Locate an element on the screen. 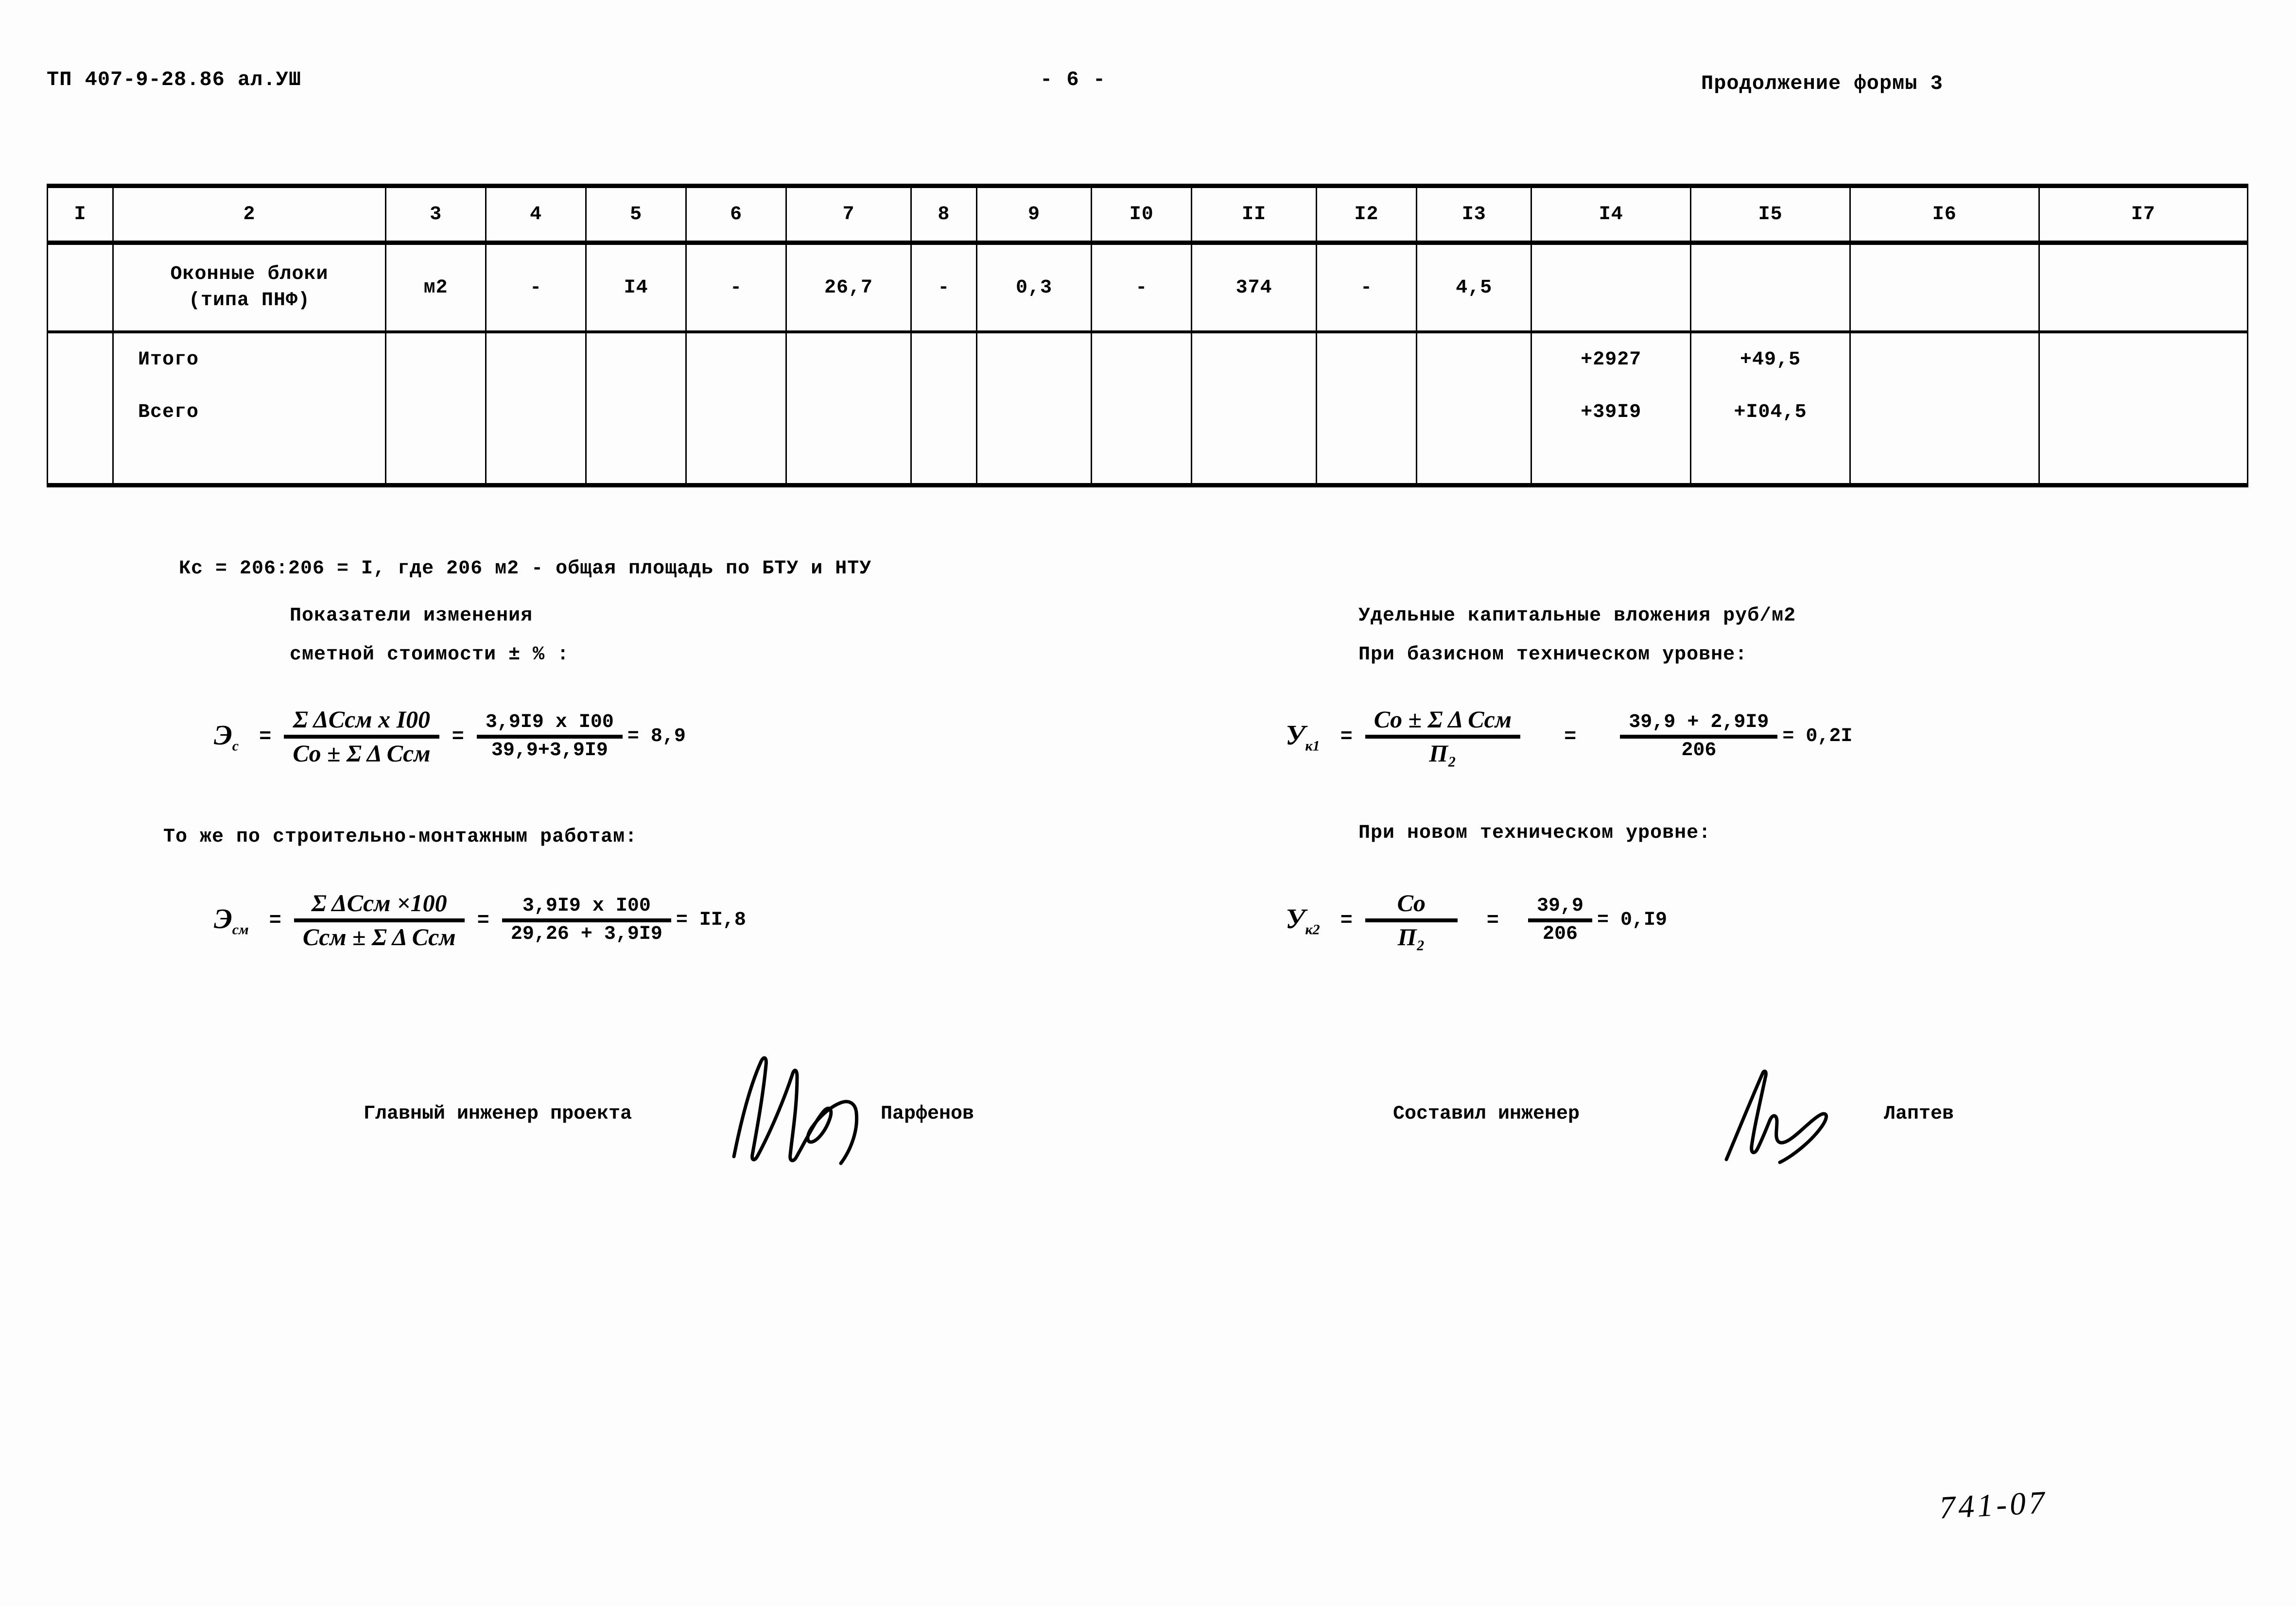  tail-c1 is located at coordinates (80, 462).